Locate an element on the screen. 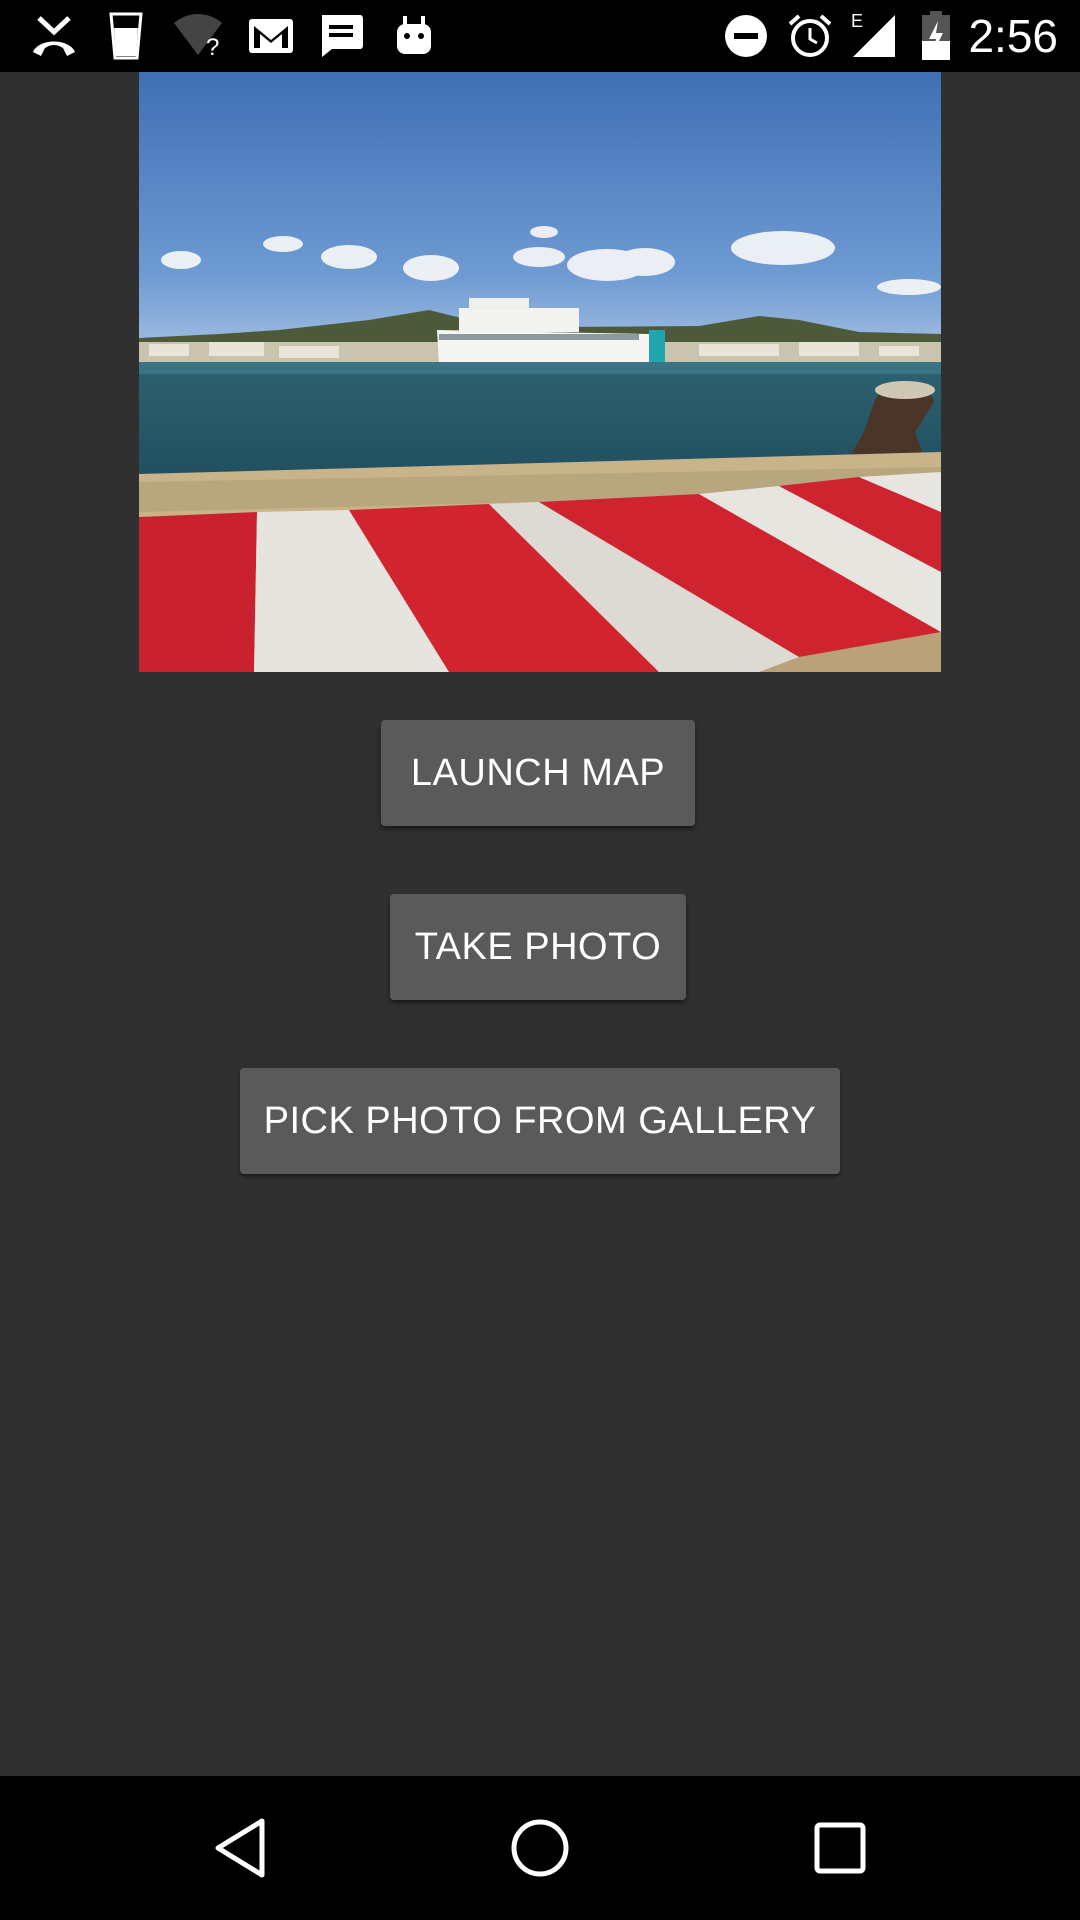  back-icon is located at coordinates (240, 1848).